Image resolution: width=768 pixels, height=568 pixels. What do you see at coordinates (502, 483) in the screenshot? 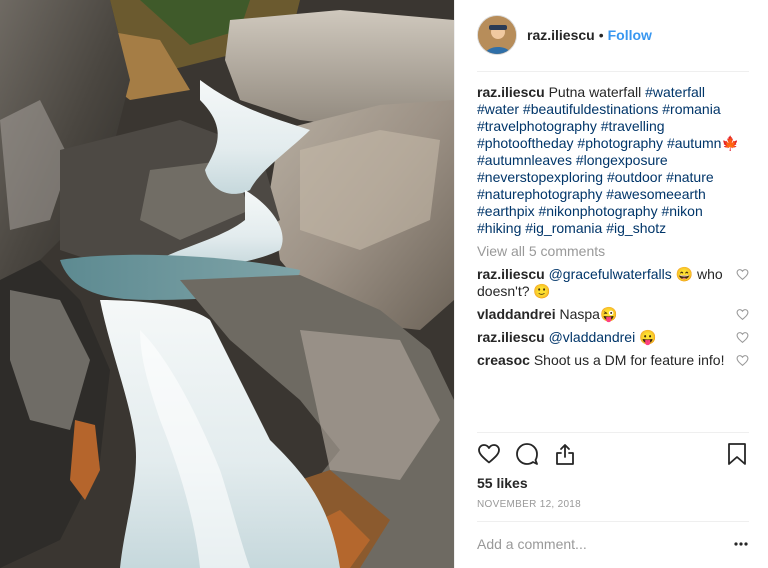
I see `like-count: 55 likes` at bounding box center [502, 483].